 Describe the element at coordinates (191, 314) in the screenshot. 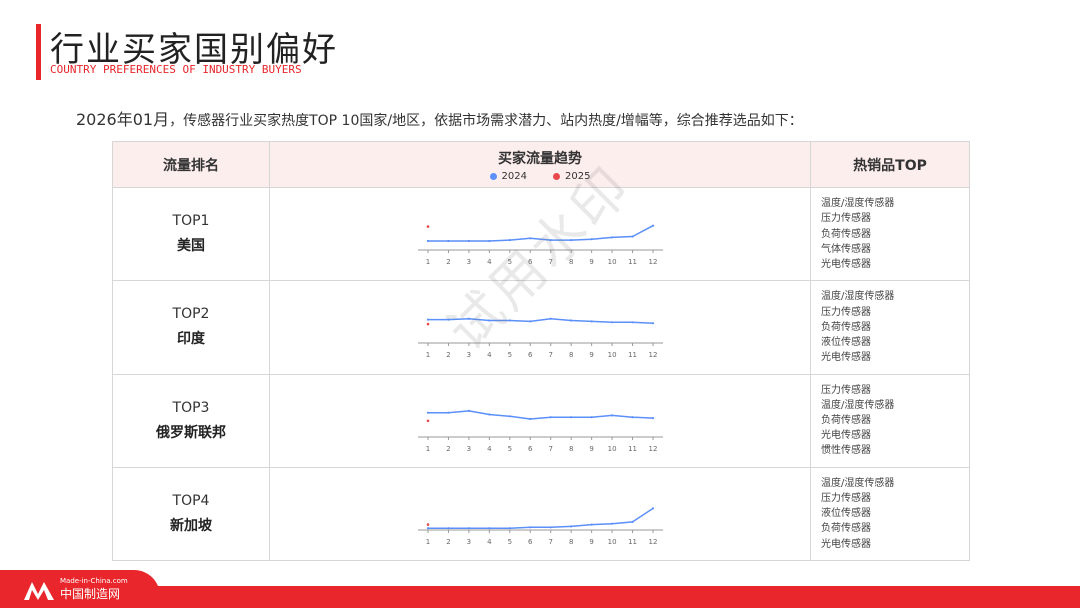

I see `rank-label: TOP2` at that location.